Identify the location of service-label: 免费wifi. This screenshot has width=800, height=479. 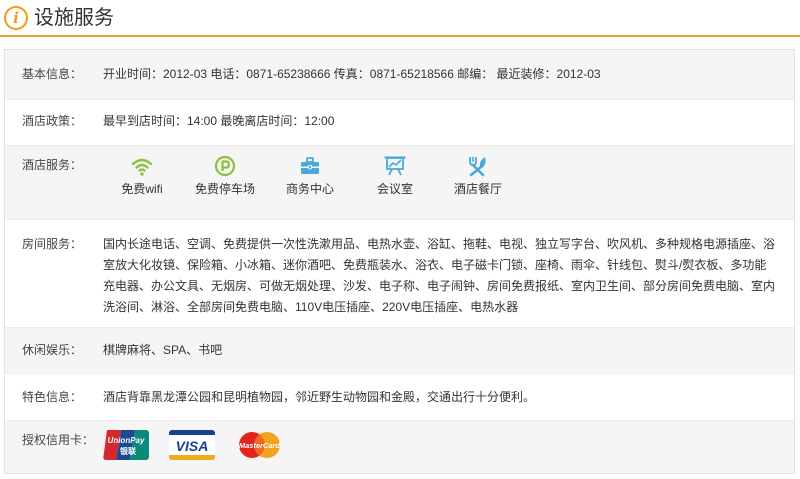
(142, 189).